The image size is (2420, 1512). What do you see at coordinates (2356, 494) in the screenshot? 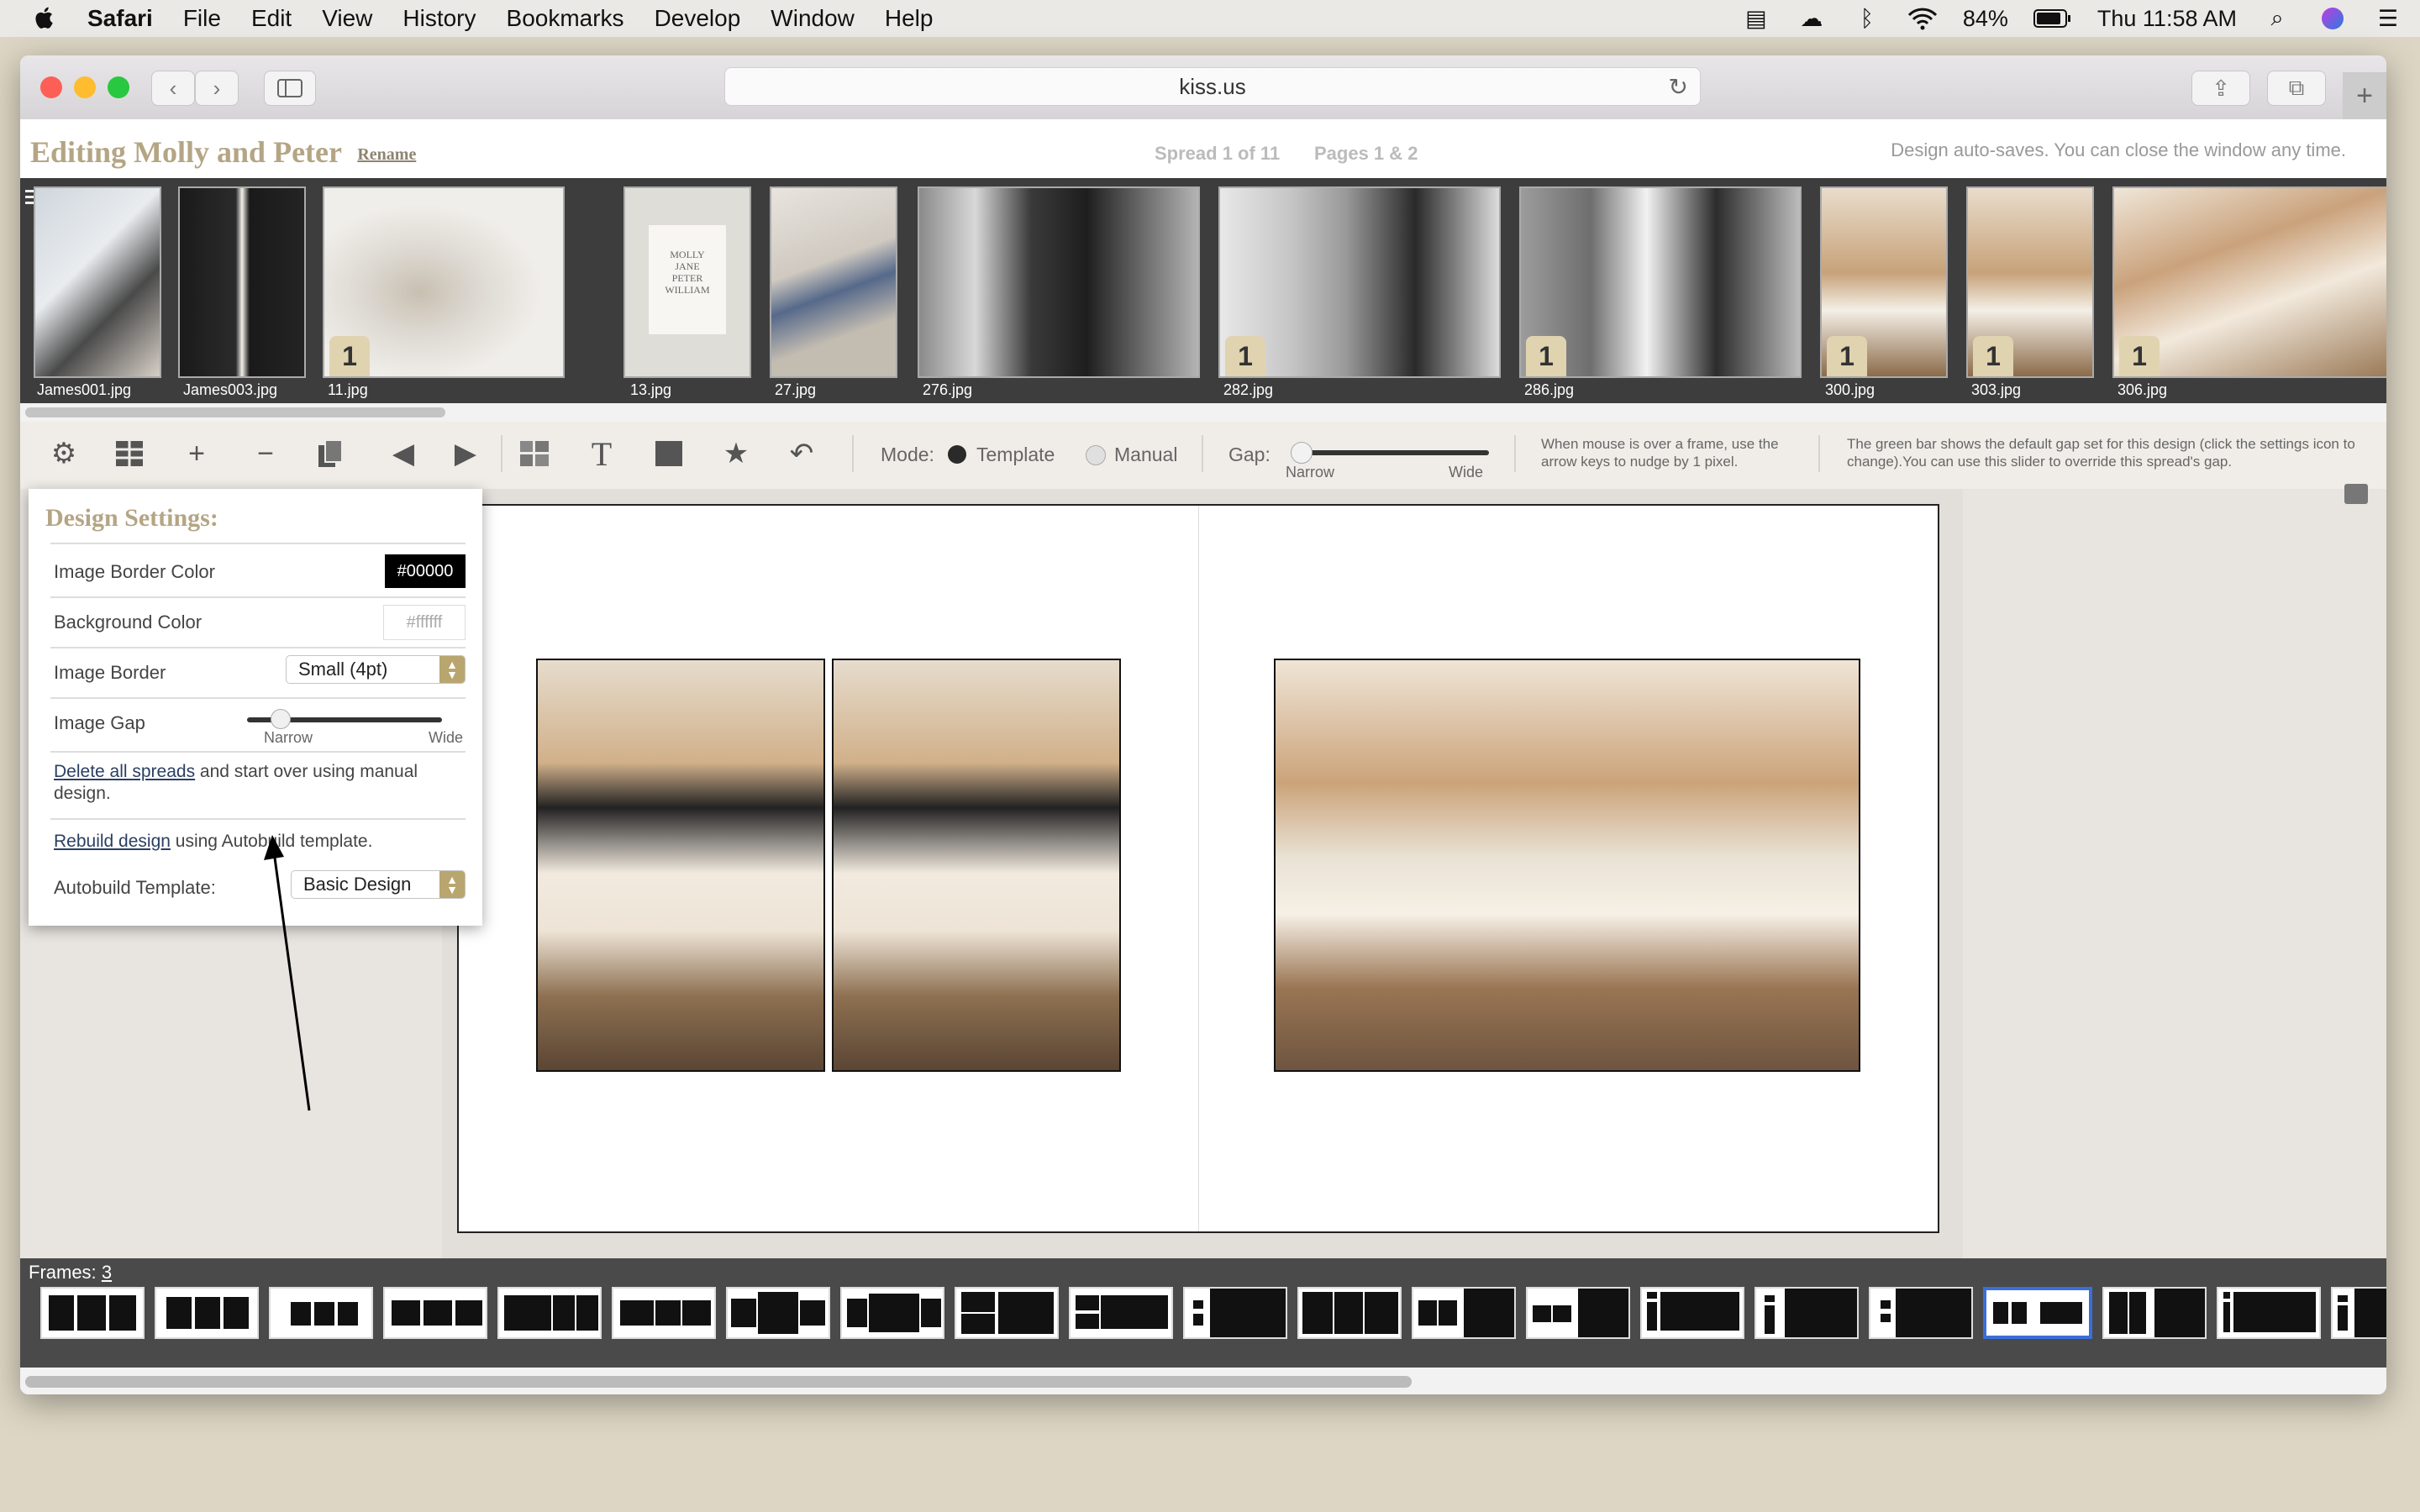
I see `comment-icon` at bounding box center [2356, 494].